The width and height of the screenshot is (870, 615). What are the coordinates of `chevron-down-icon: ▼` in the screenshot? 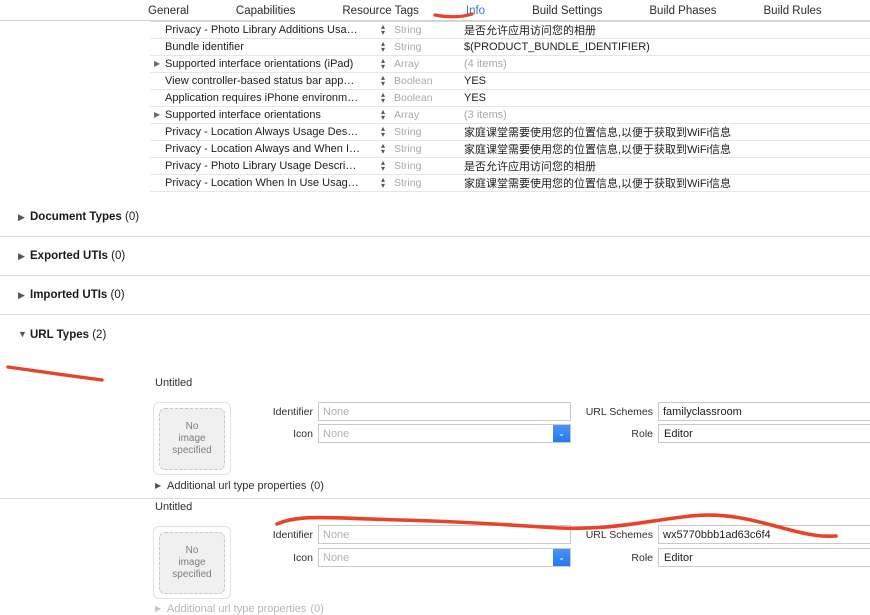 It's located at (24, 334).